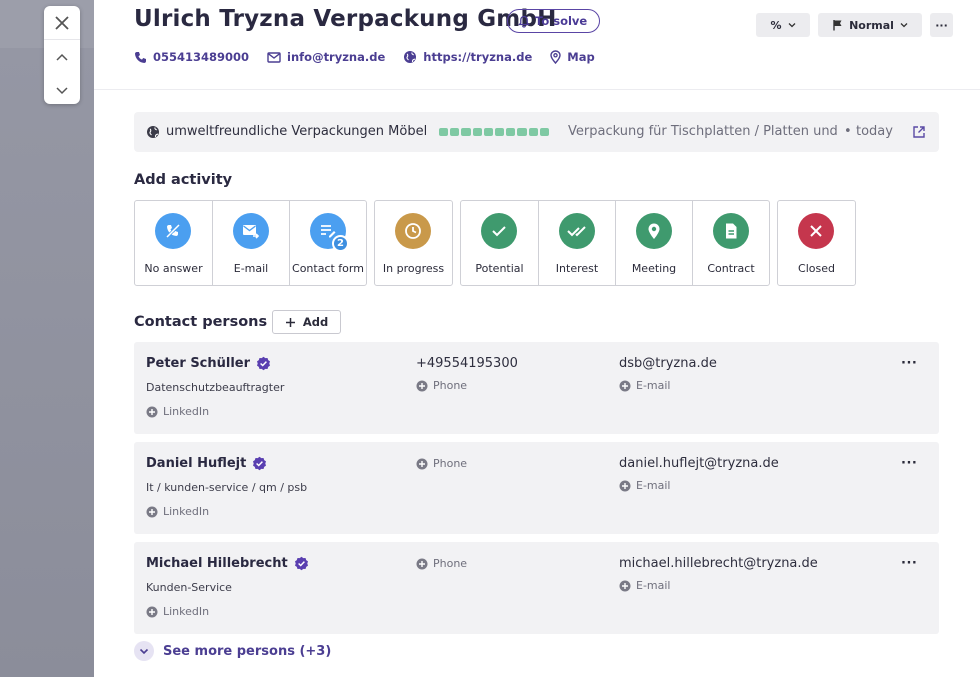 This screenshot has height=677, width=980. Describe the element at coordinates (919, 132) in the screenshot. I see `external-link-icon` at that location.